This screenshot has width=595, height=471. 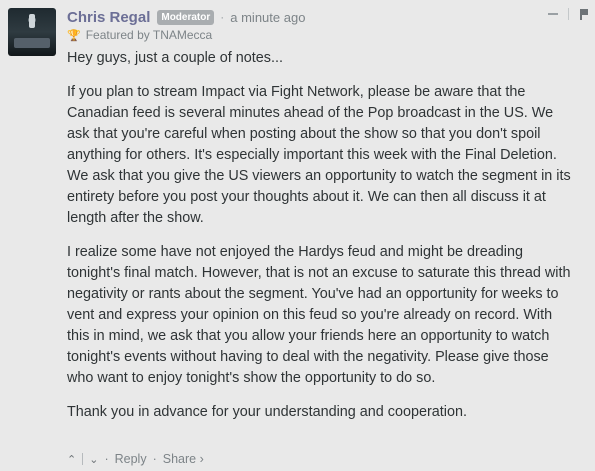 What do you see at coordinates (267, 17) in the screenshot?
I see `comment-timestamp: a minute ago` at bounding box center [267, 17].